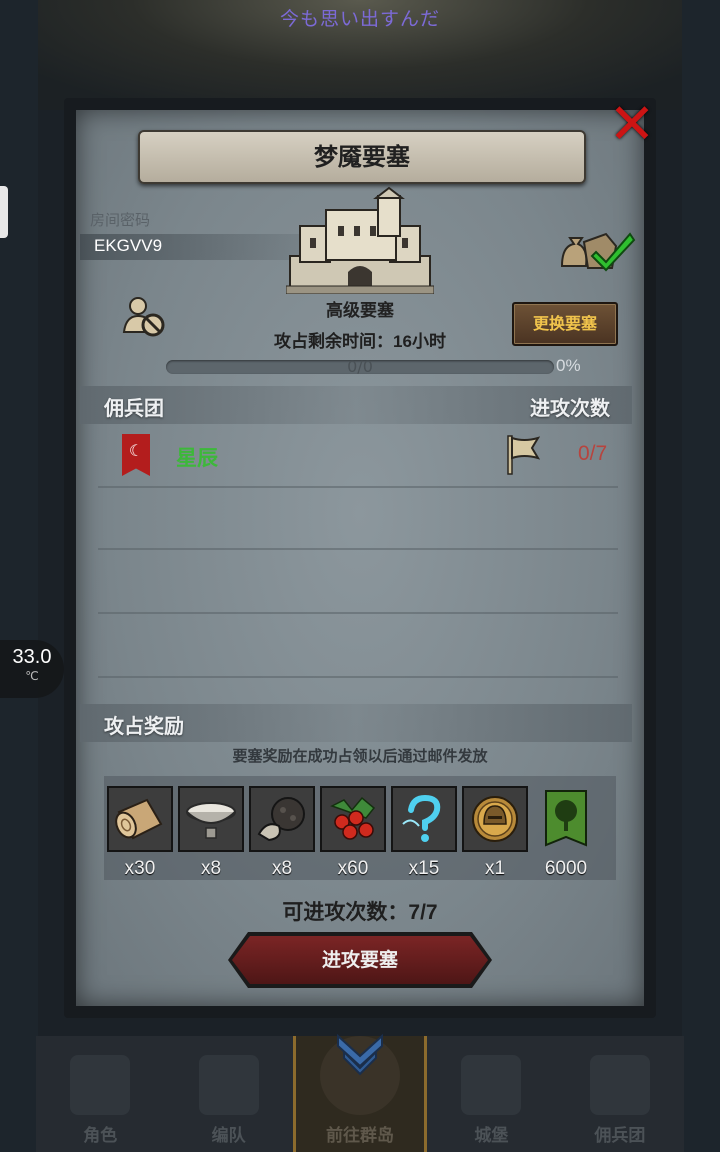 The width and height of the screenshot is (720, 1152). I want to click on reward-item: x1, so click(495, 833).